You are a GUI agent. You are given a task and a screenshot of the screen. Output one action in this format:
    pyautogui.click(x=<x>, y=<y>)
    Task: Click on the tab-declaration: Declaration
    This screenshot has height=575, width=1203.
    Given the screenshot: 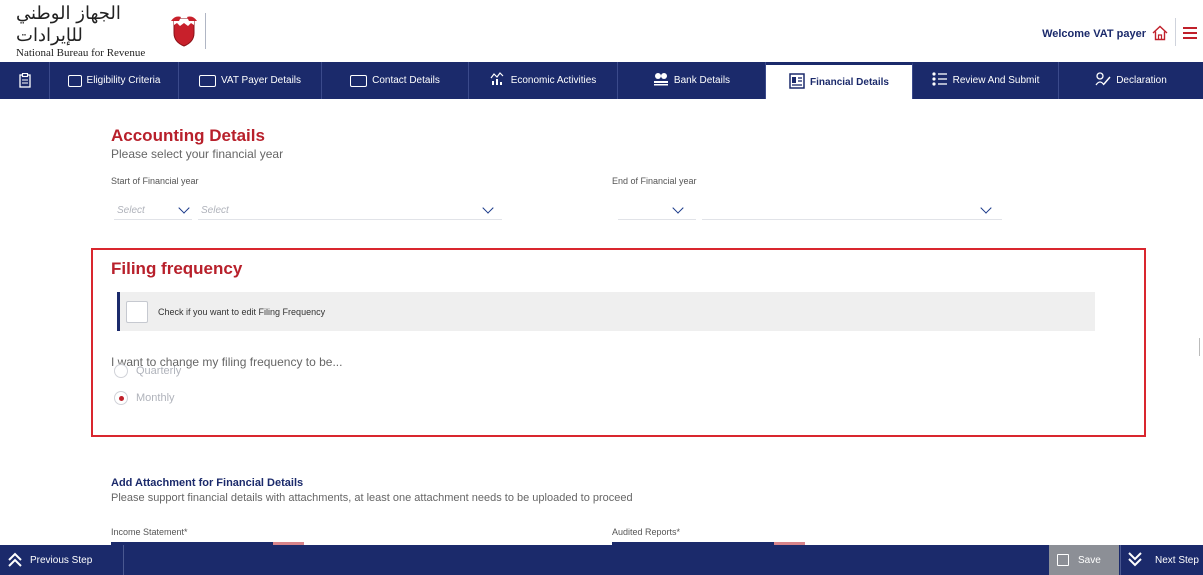 What is the action you would take?
    pyautogui.click(x=1131, y=80)
    